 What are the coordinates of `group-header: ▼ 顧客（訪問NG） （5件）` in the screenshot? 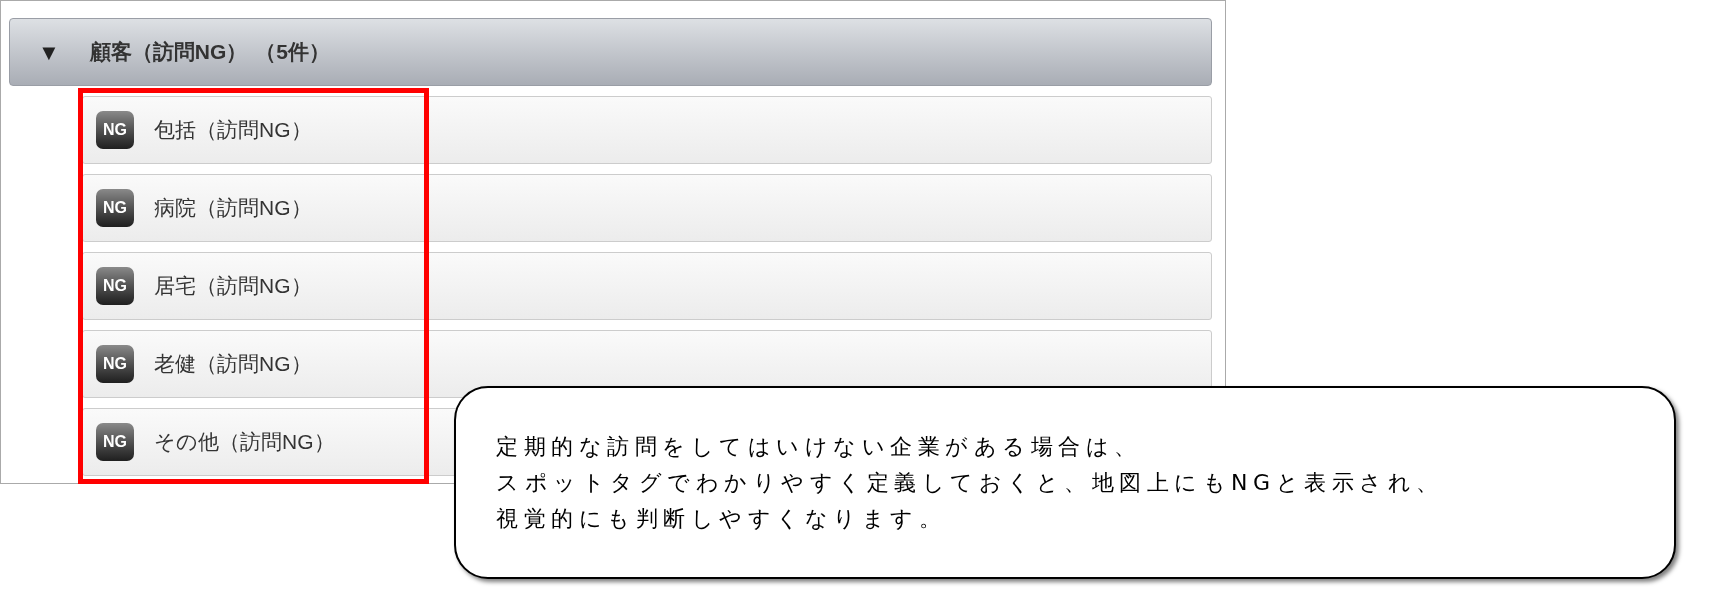 It's located at (610, 52).